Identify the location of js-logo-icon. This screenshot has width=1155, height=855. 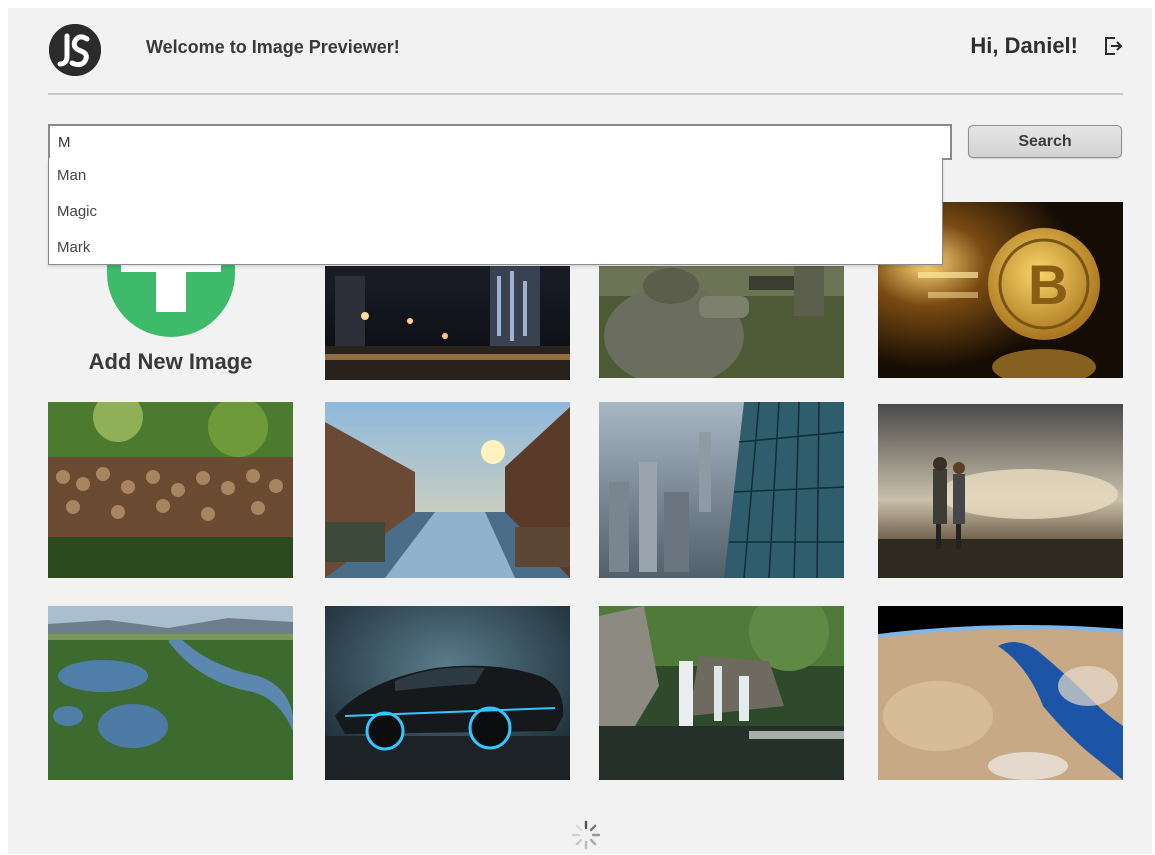
(75, 50).